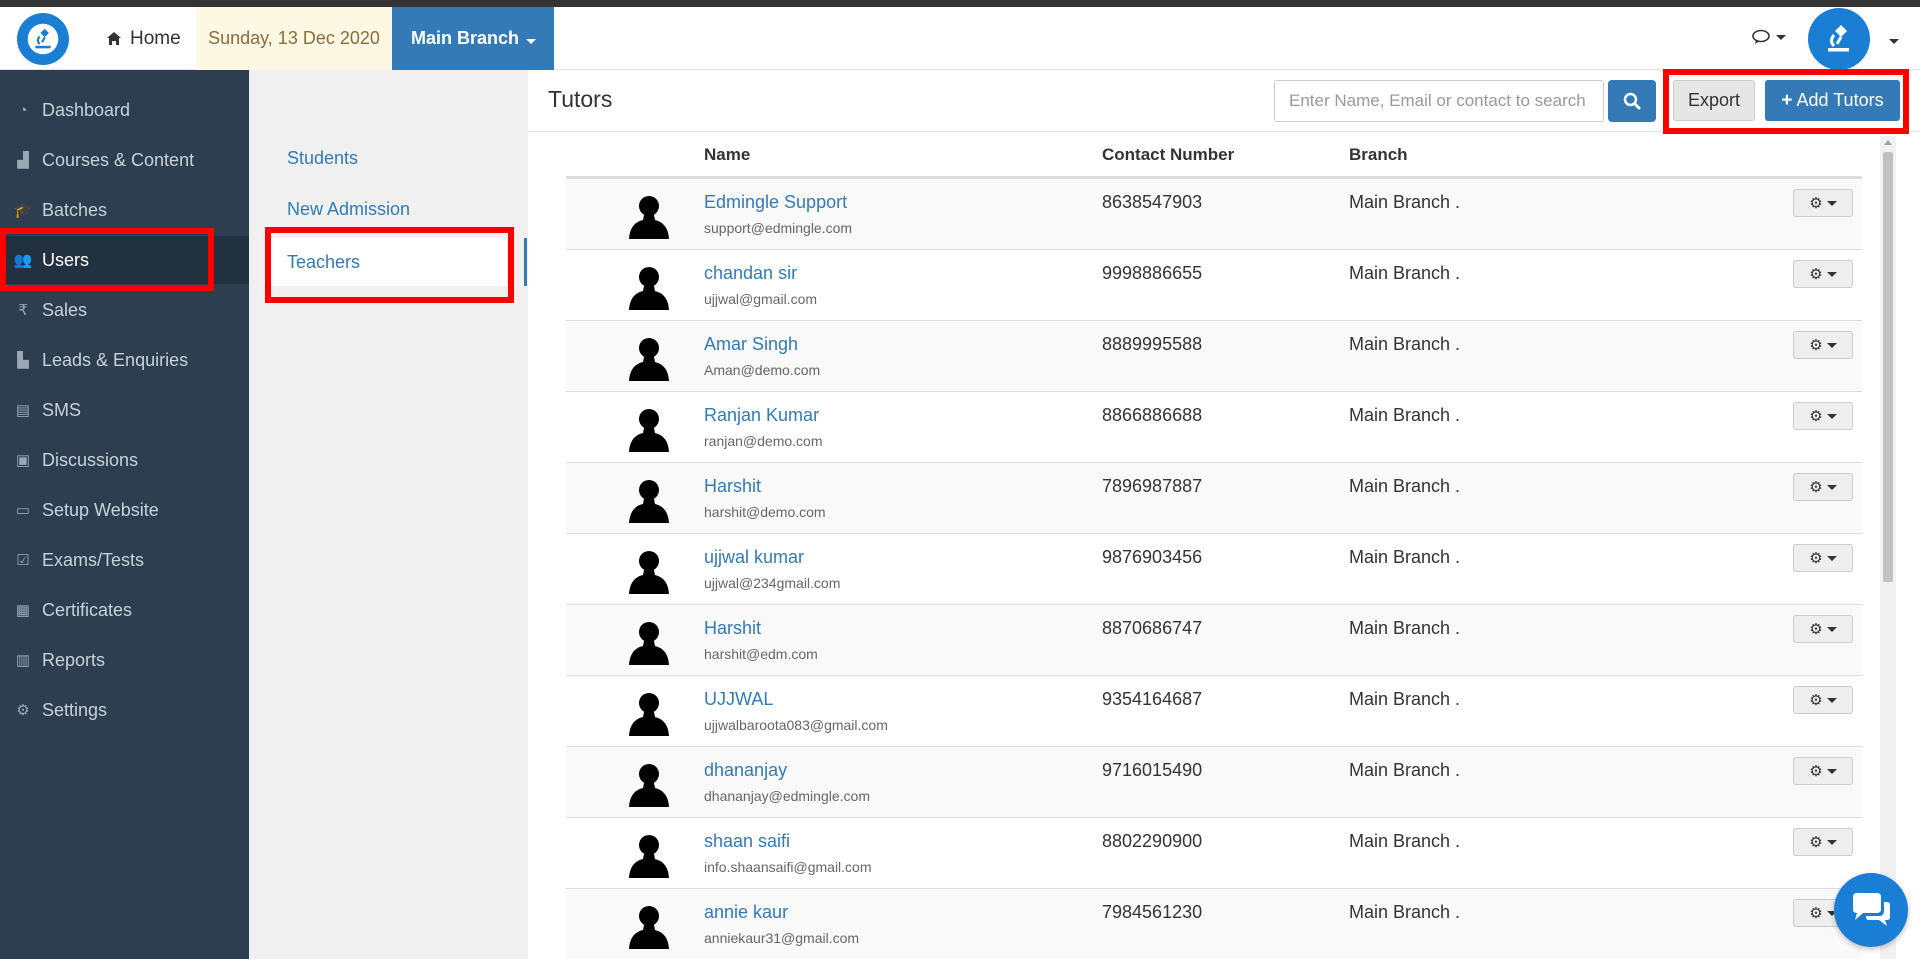  Describe the element at coordinates (1152, 344) in the screenshot. I see `tutor-contact: 8889995588` at that location.